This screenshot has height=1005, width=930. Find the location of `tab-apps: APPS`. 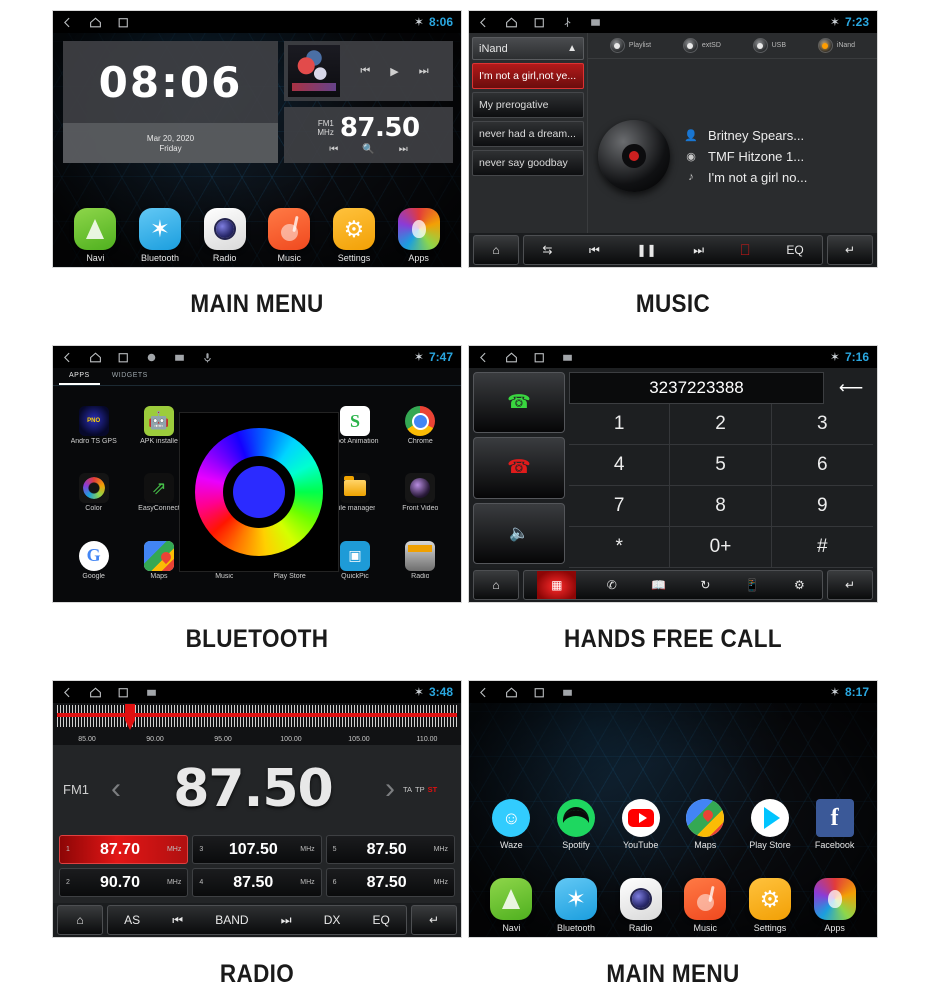

tab-apps: APPS is located at coordinates (79, 376).